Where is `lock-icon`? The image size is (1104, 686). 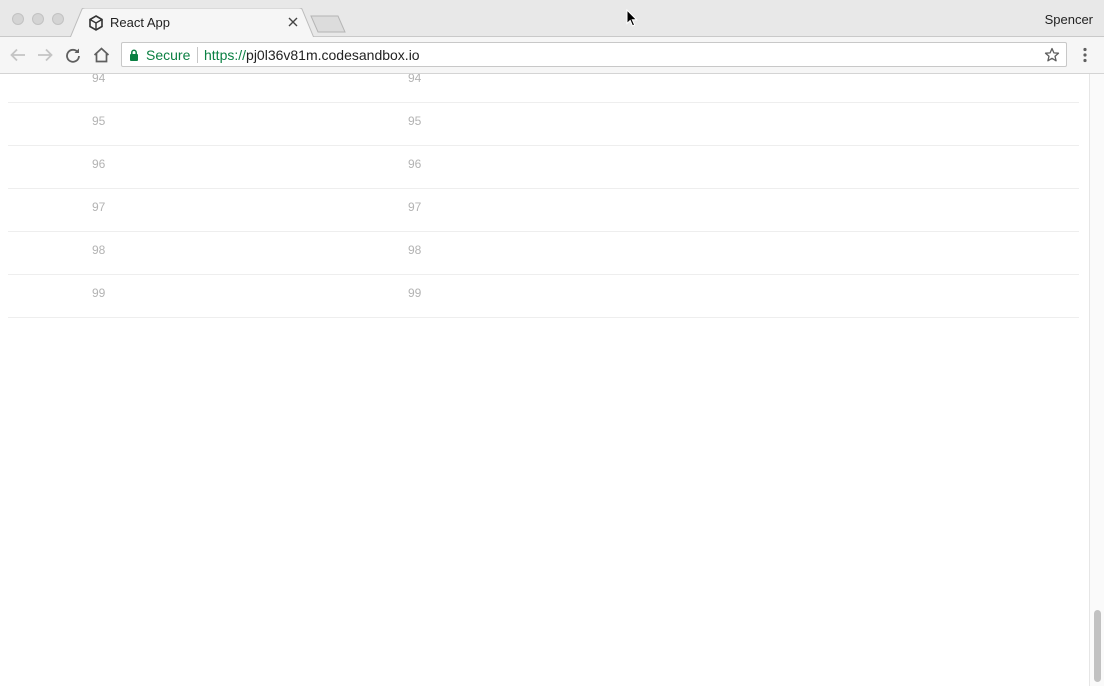
lock-icon is located at coordinates (134, 55).